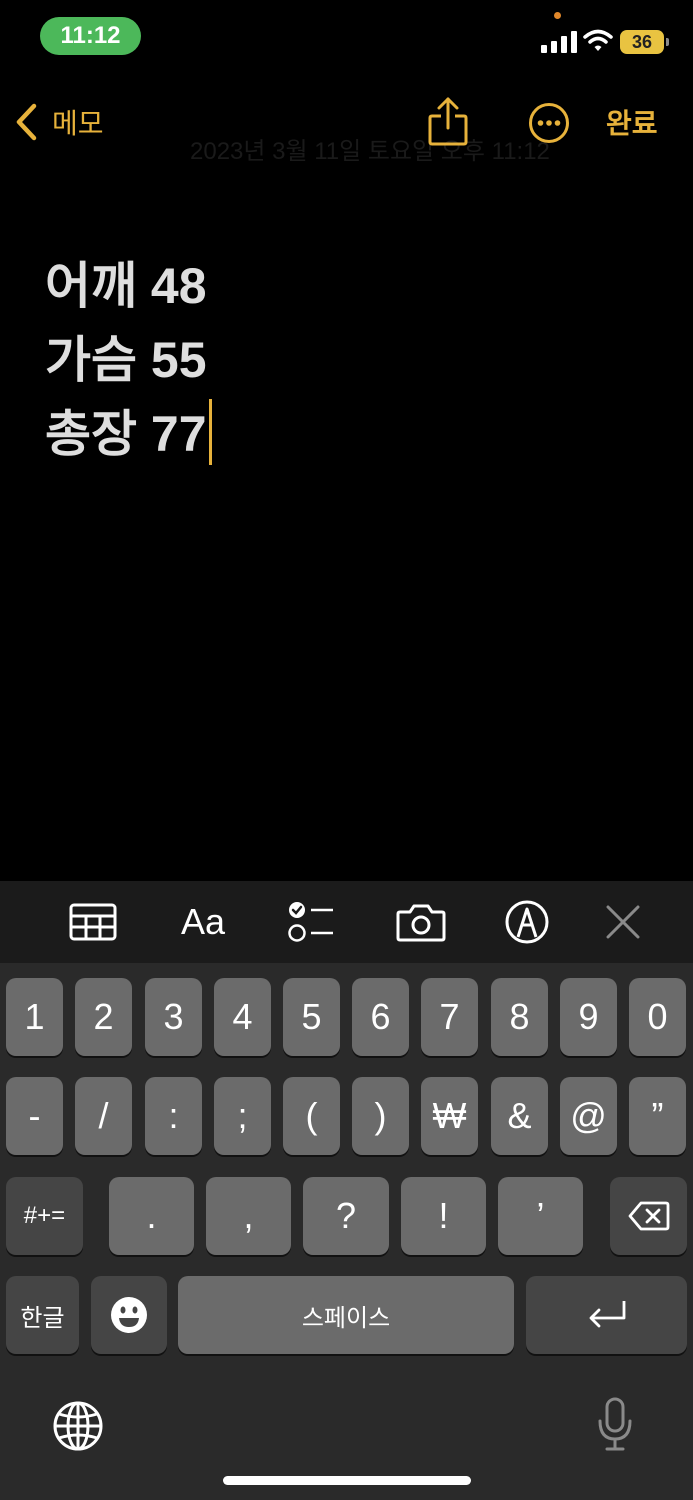 This screenshot has width=693, height=1500. What do you see at coordinates (103, 1116) in the screenshot?
I see `key-slash: /` at bounding box center [103, 1116].